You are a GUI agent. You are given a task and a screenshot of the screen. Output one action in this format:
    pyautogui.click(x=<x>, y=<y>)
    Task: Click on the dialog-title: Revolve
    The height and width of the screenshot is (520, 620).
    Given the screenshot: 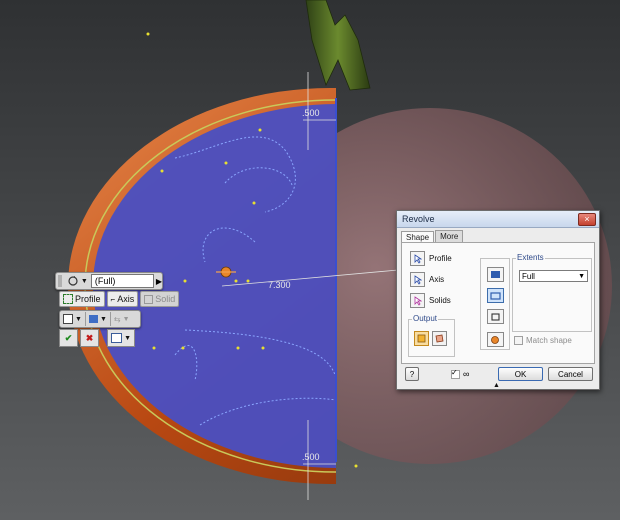 What is the action you would take?
    pyautogui.click(x=418, y=219)
    